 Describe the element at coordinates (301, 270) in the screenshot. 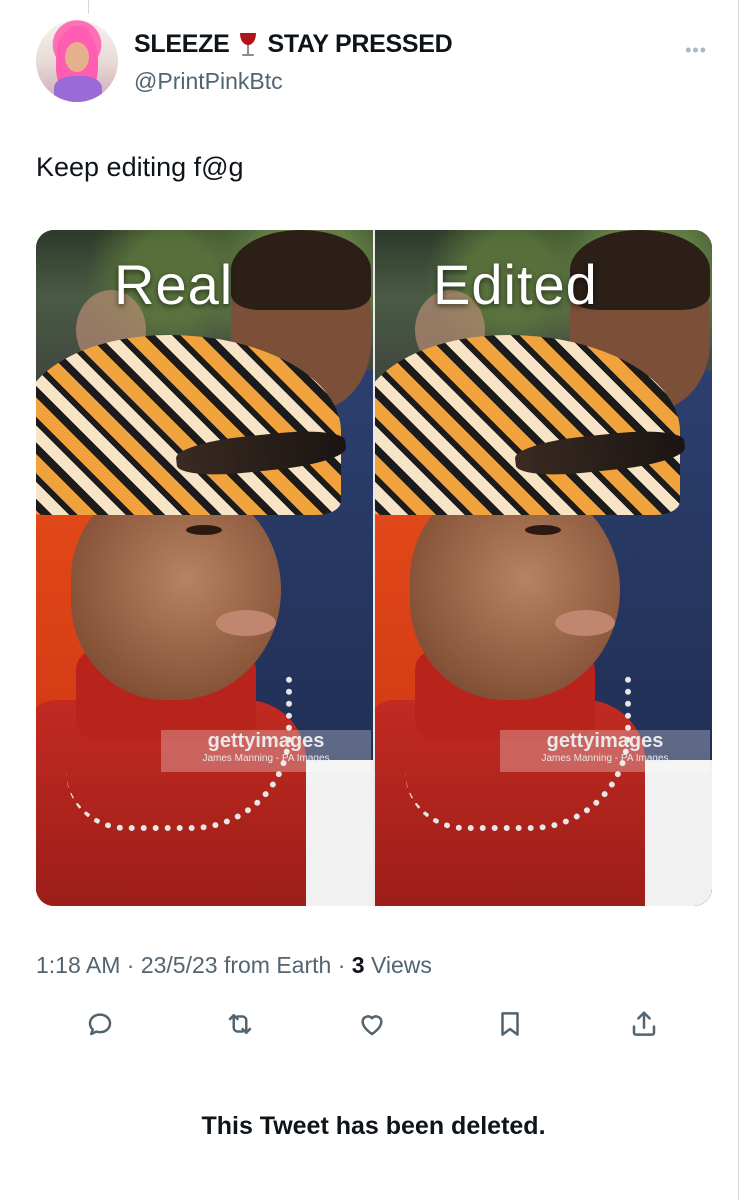

I see `photo-man-hair` at that location.